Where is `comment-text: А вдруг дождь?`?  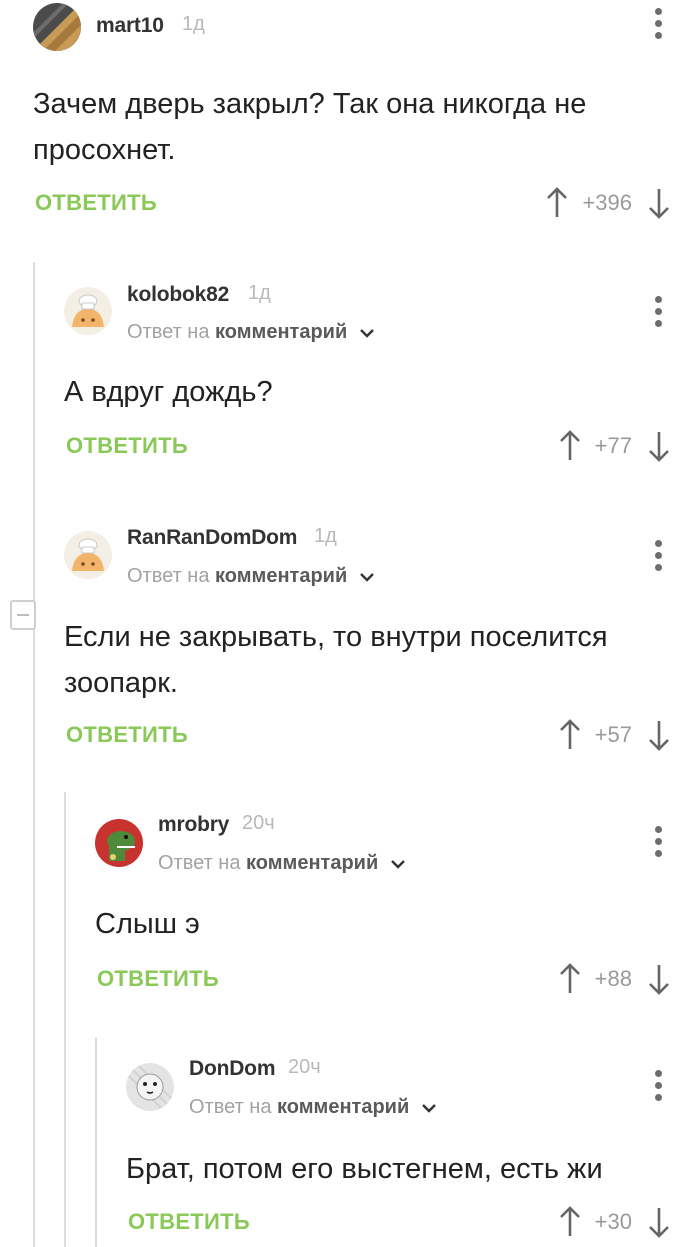
comment-text: А вдруг дождь? is located at coordinates (168, 392).